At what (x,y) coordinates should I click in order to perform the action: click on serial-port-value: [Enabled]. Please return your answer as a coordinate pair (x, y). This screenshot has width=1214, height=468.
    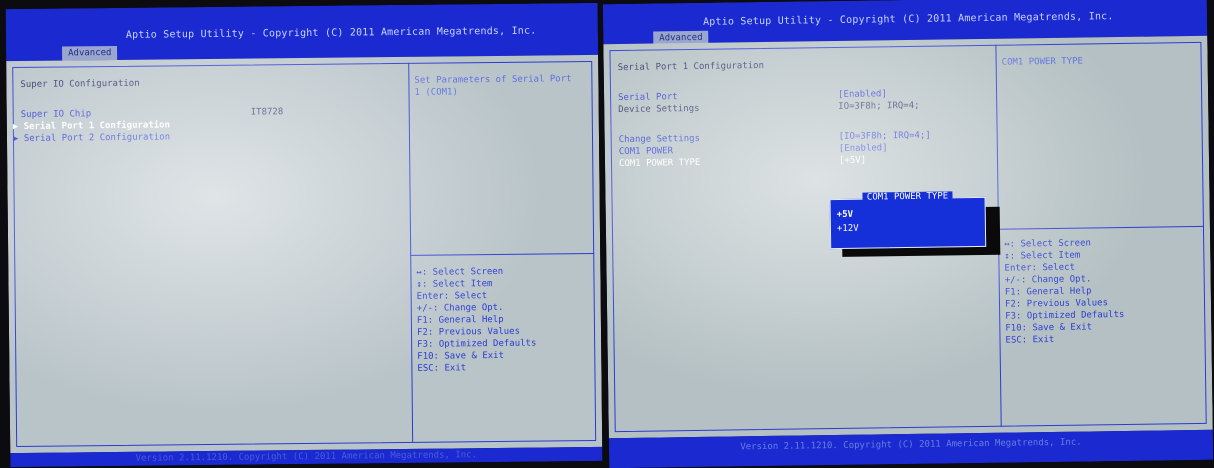
    Looking at the image, I should click on (862, 94).